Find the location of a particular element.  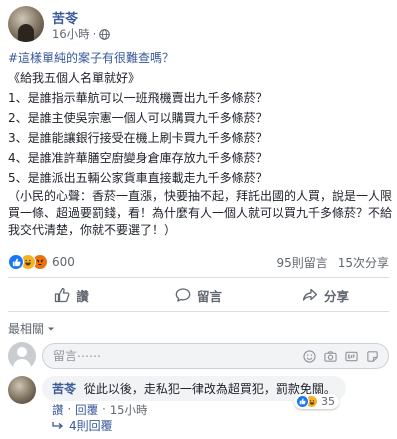

comment-author: 苦苓 is located at coordinates (64, 389).